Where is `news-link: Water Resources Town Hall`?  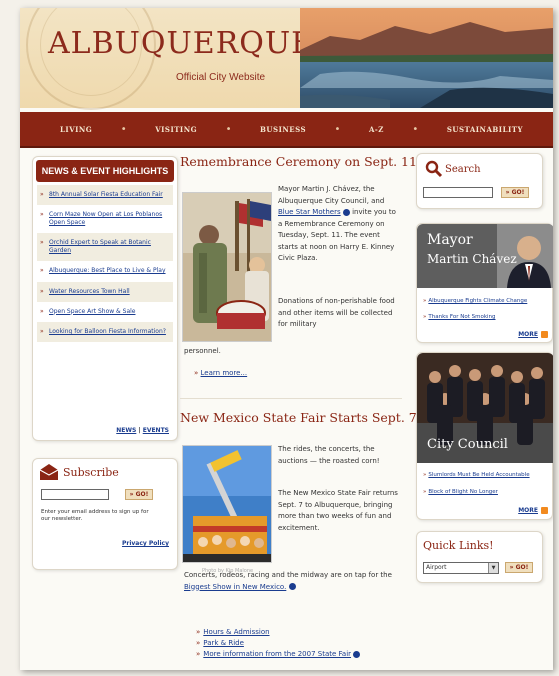
news-link: Water Resources Town Hall is located at coordinates (89, 291).